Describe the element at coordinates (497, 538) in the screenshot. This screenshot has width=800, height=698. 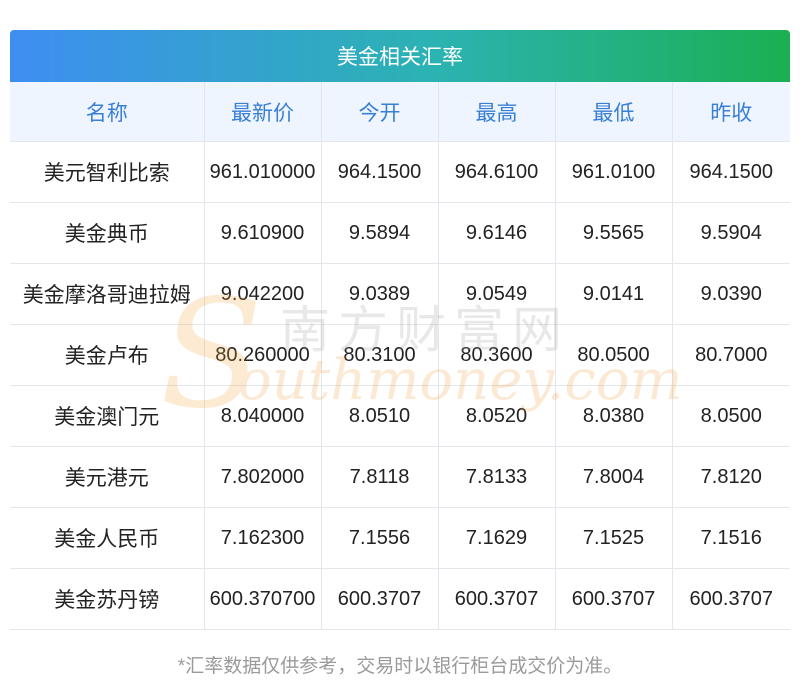
I see `cell-high: 7.1629` at that location.